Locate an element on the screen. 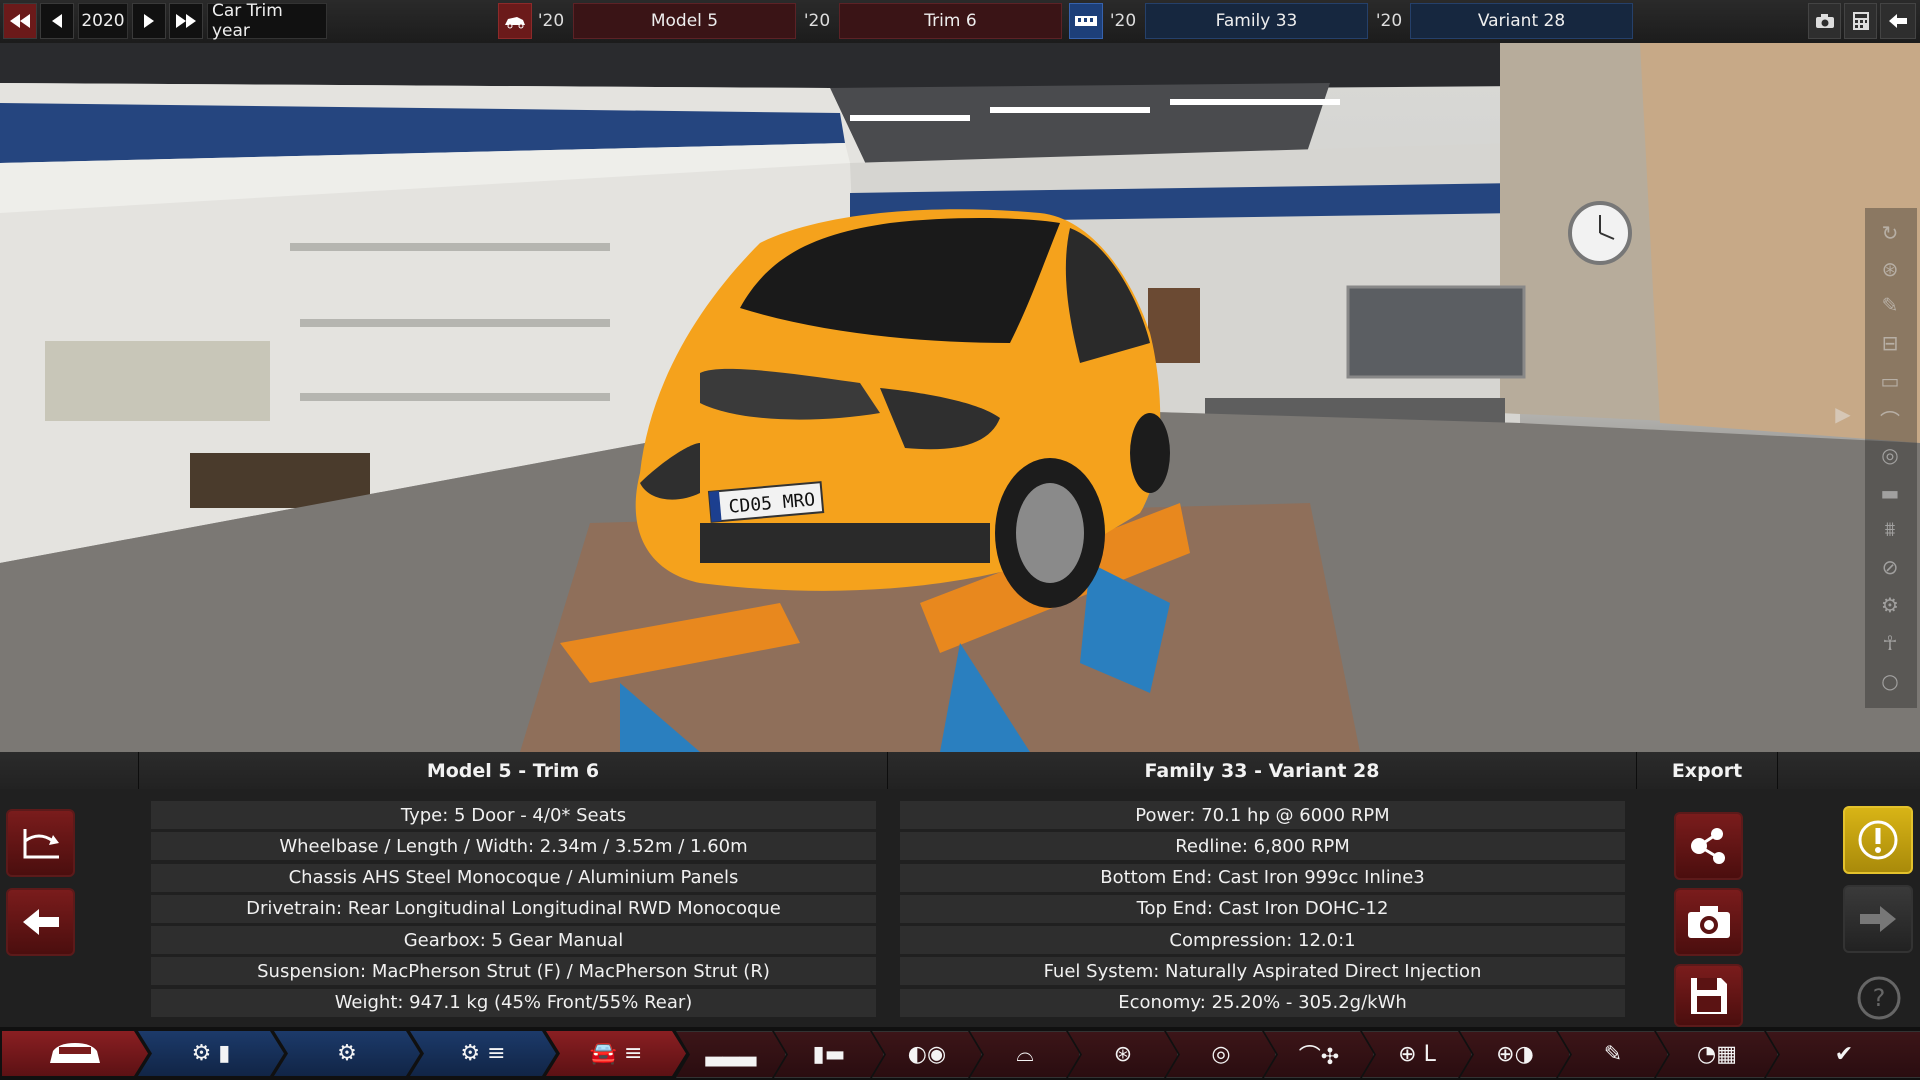 Image resolution: width=1920 pixels, height=1080 pixels. back-arrow-icon is located at coordinates (1898, 21).